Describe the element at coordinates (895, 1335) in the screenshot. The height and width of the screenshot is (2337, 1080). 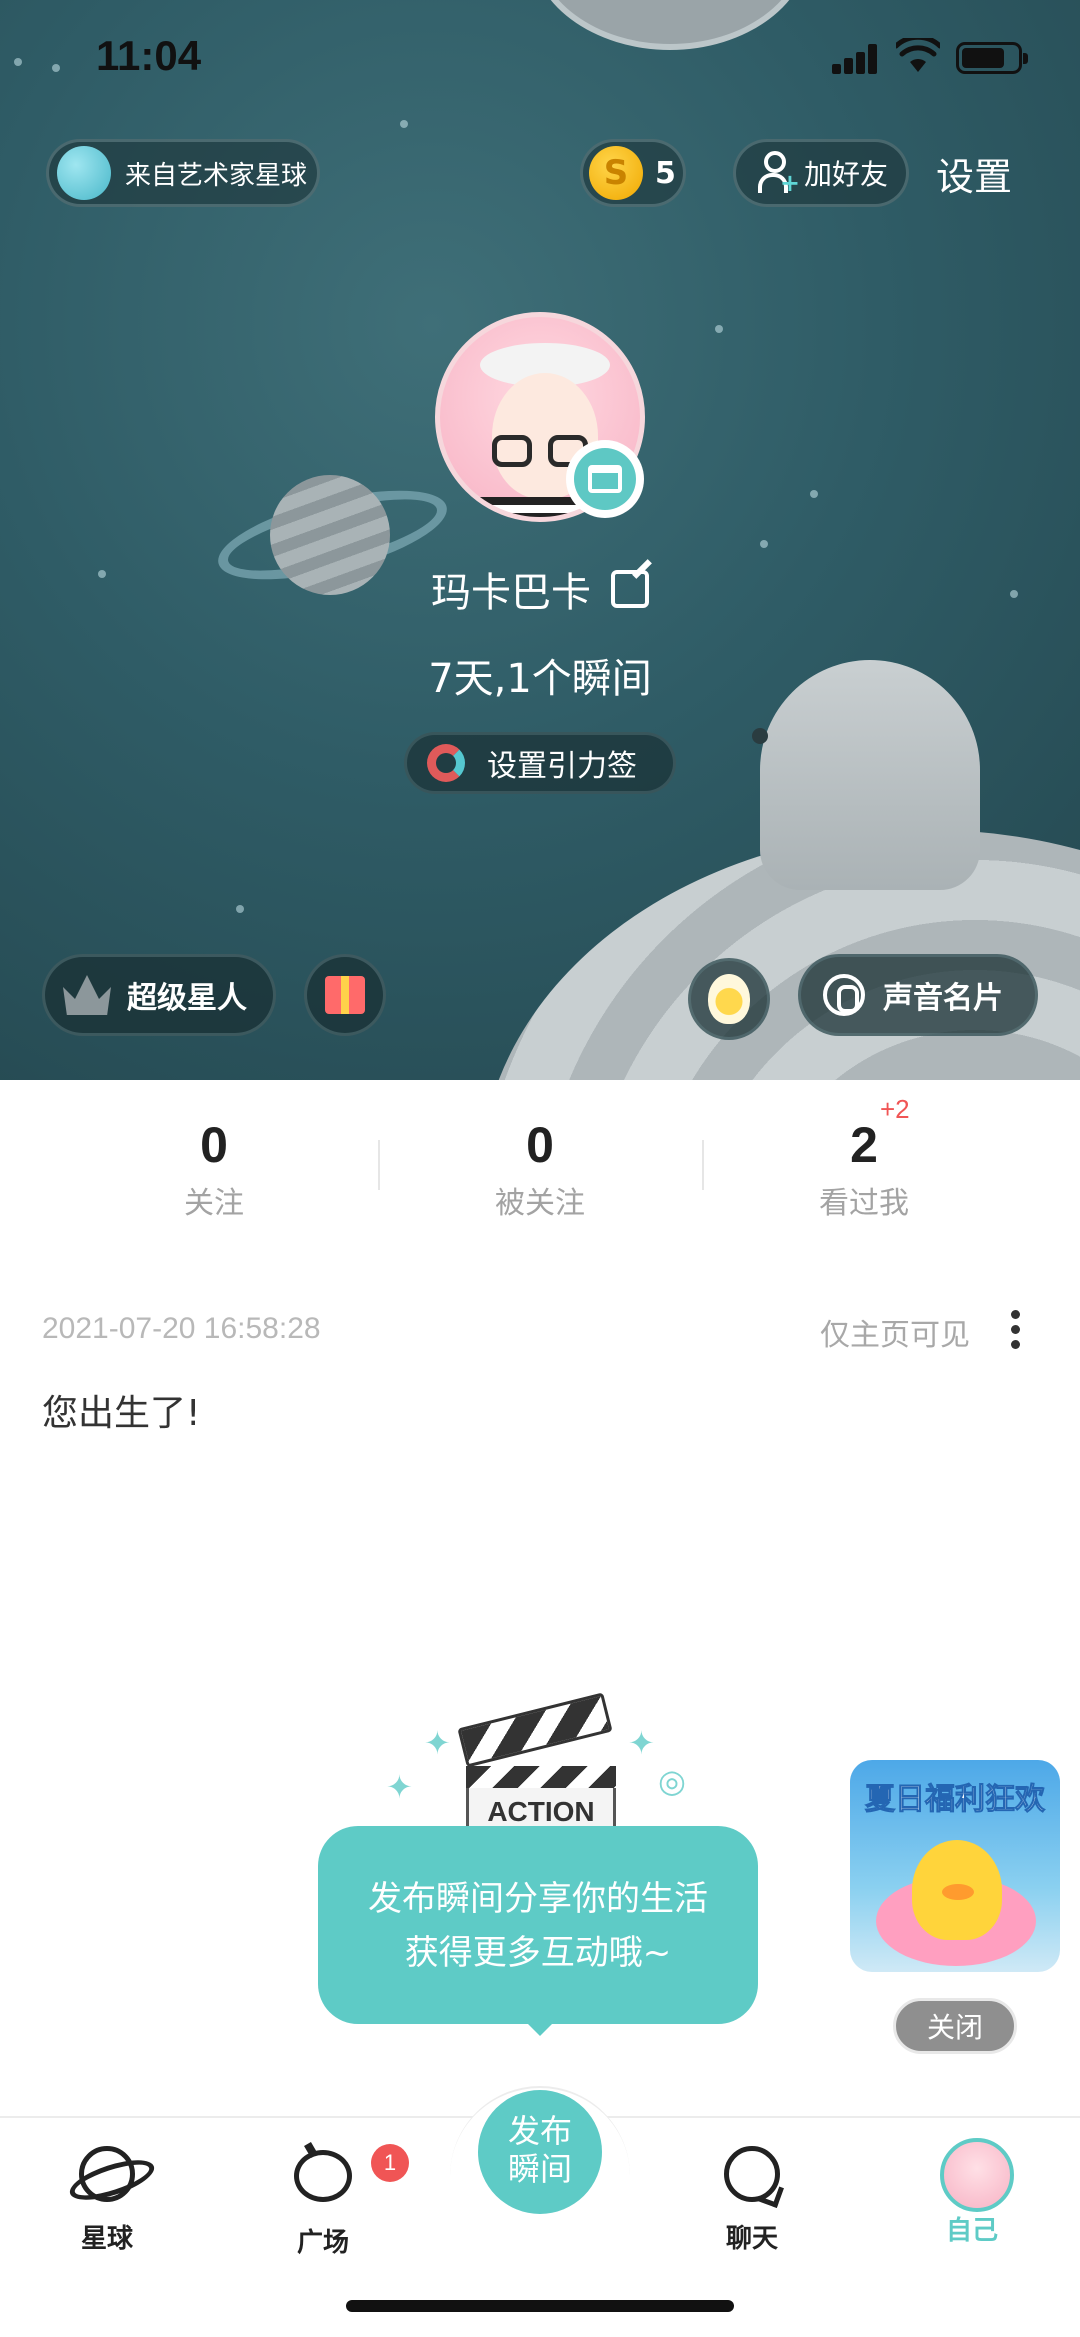
I see `post-visibility: 仅主页可见` at that location.